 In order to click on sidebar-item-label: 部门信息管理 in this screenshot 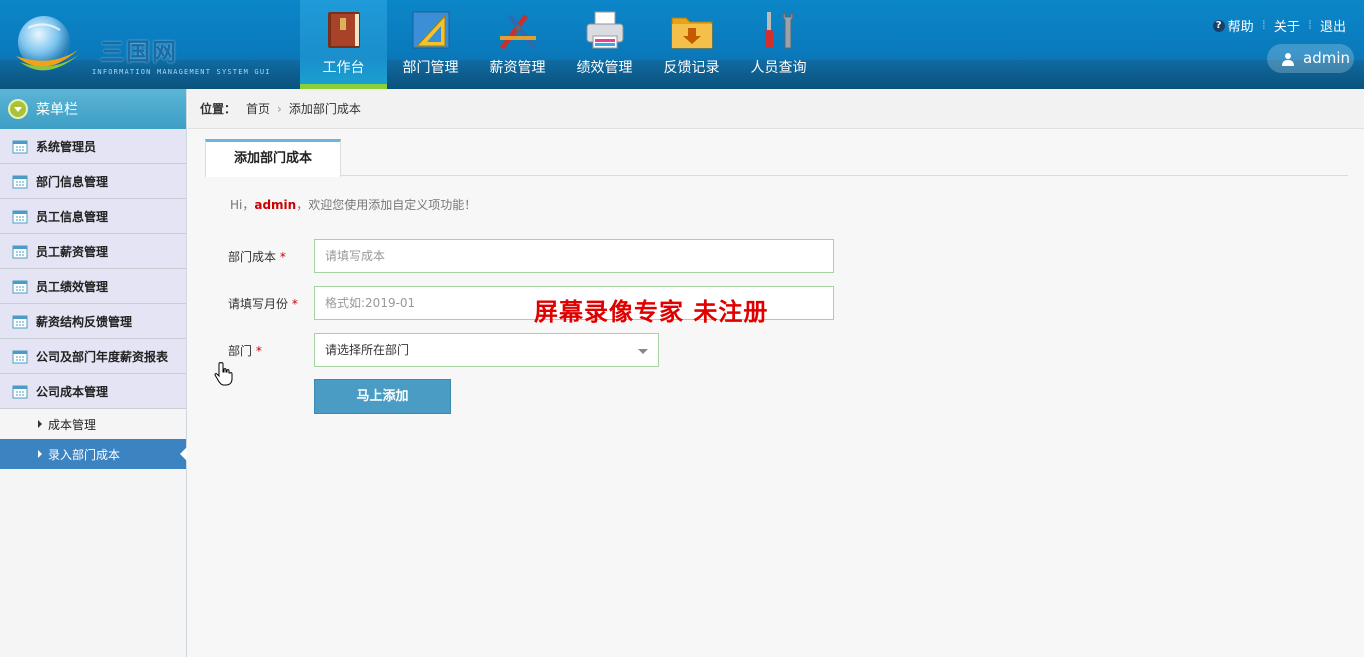, I will do `click(72, 181)`.